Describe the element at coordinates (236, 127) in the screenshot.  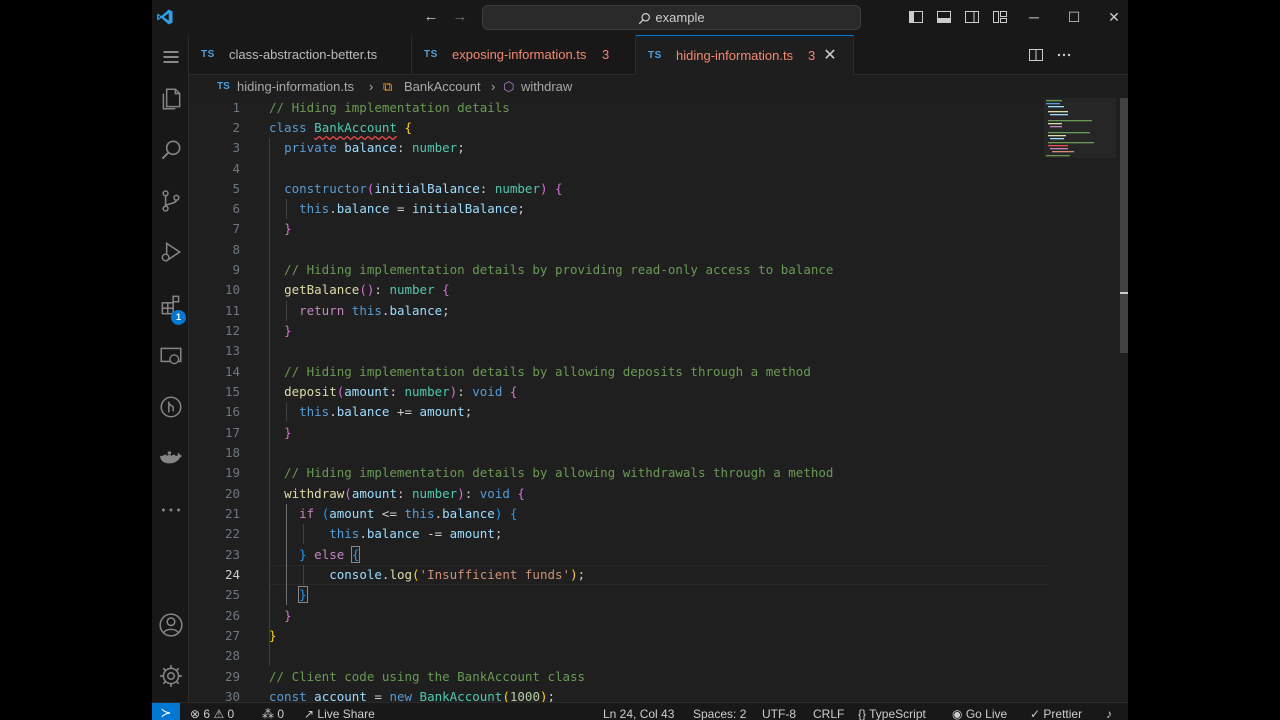
I see `line-number: 2` at that location.